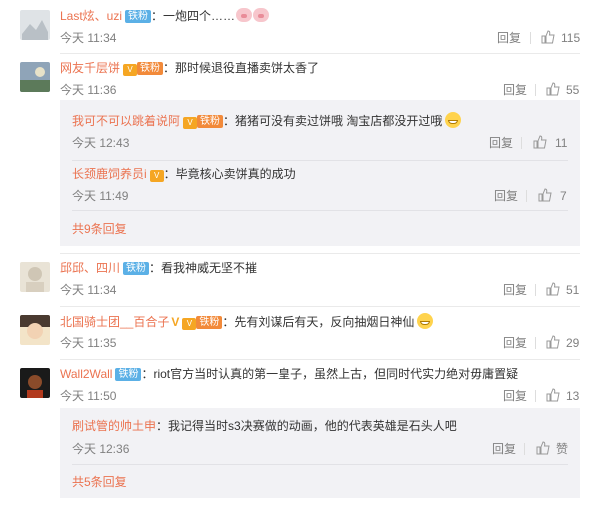 This screenshot has height=505, width=601. What do you see at coordinates (88, 90) in the screenshot?
I see `comment-time: 今天 11:36` at bounding box center [88, 90].